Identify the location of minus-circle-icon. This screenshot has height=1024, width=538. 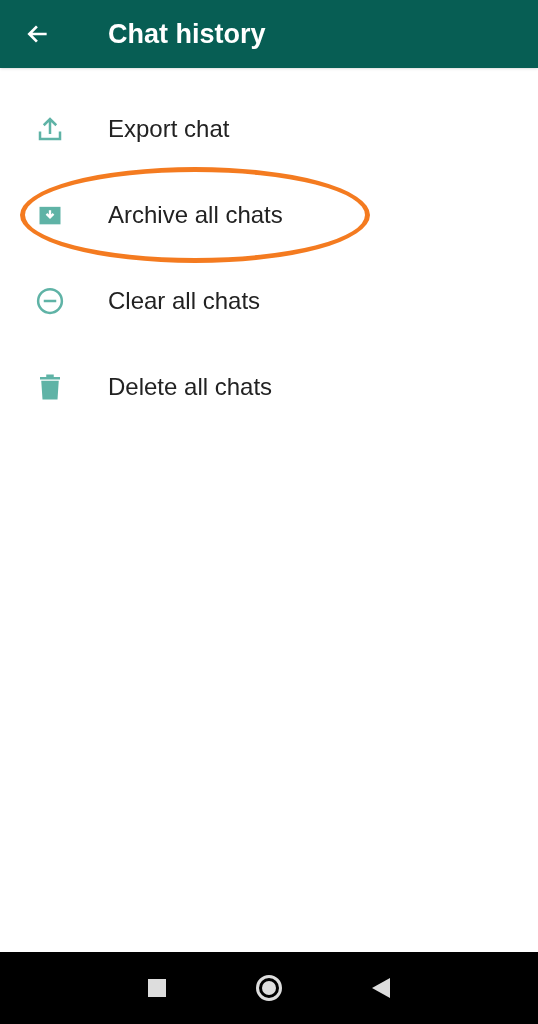
(50, 301).